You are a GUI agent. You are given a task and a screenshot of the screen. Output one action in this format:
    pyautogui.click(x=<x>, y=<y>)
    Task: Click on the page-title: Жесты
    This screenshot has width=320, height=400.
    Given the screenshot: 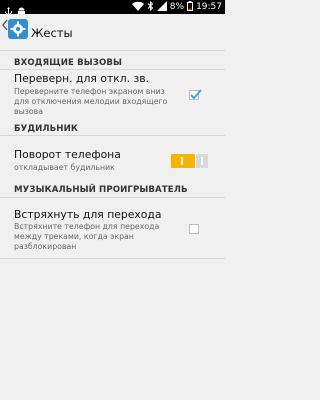 What is the action you would take?
    pyautogui.click(x=52, y=33)
    